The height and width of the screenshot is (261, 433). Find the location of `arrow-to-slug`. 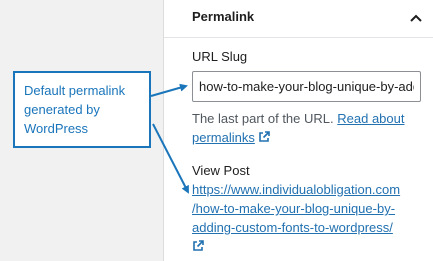

arrow-to-slug is located at coordinates (169, 90).